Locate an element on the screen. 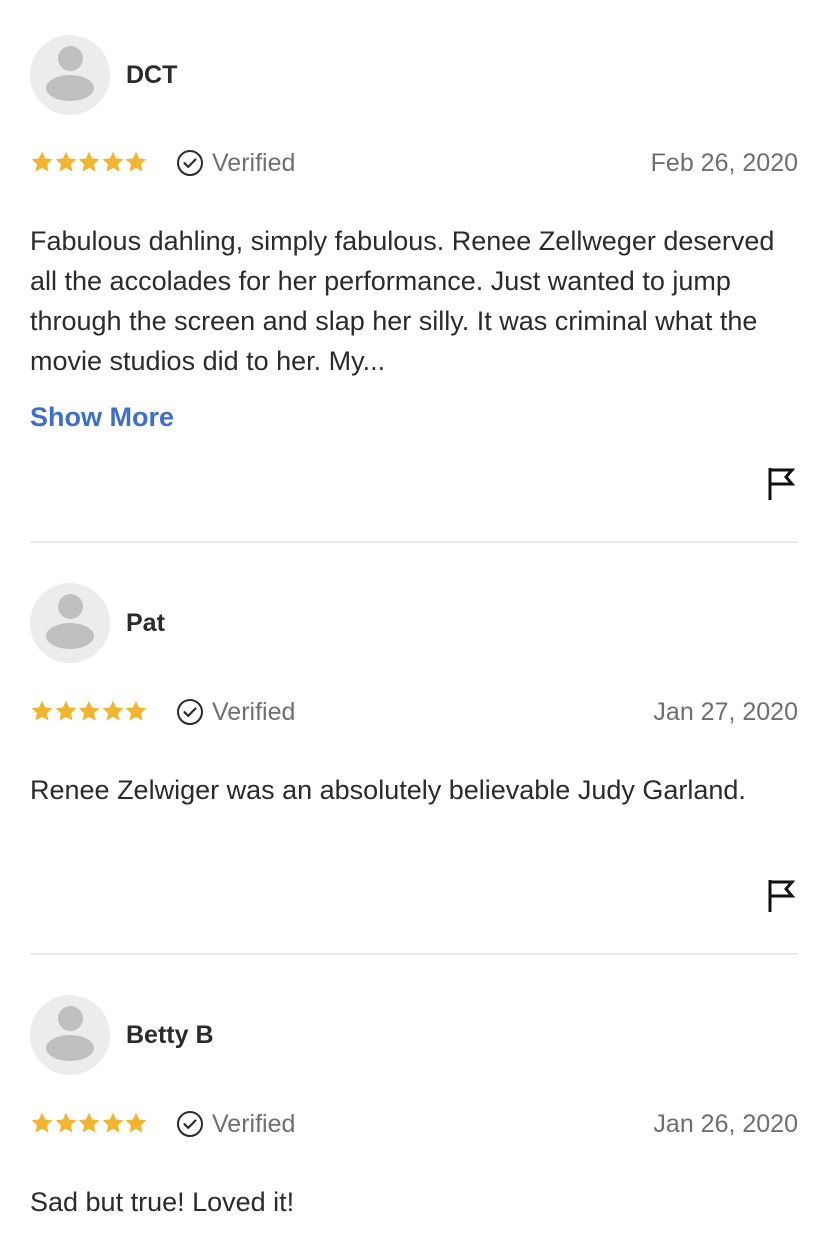 The height and width of the screenshot is (1237, 828). show-more-link: Show More is located at coordinates (102, 417).